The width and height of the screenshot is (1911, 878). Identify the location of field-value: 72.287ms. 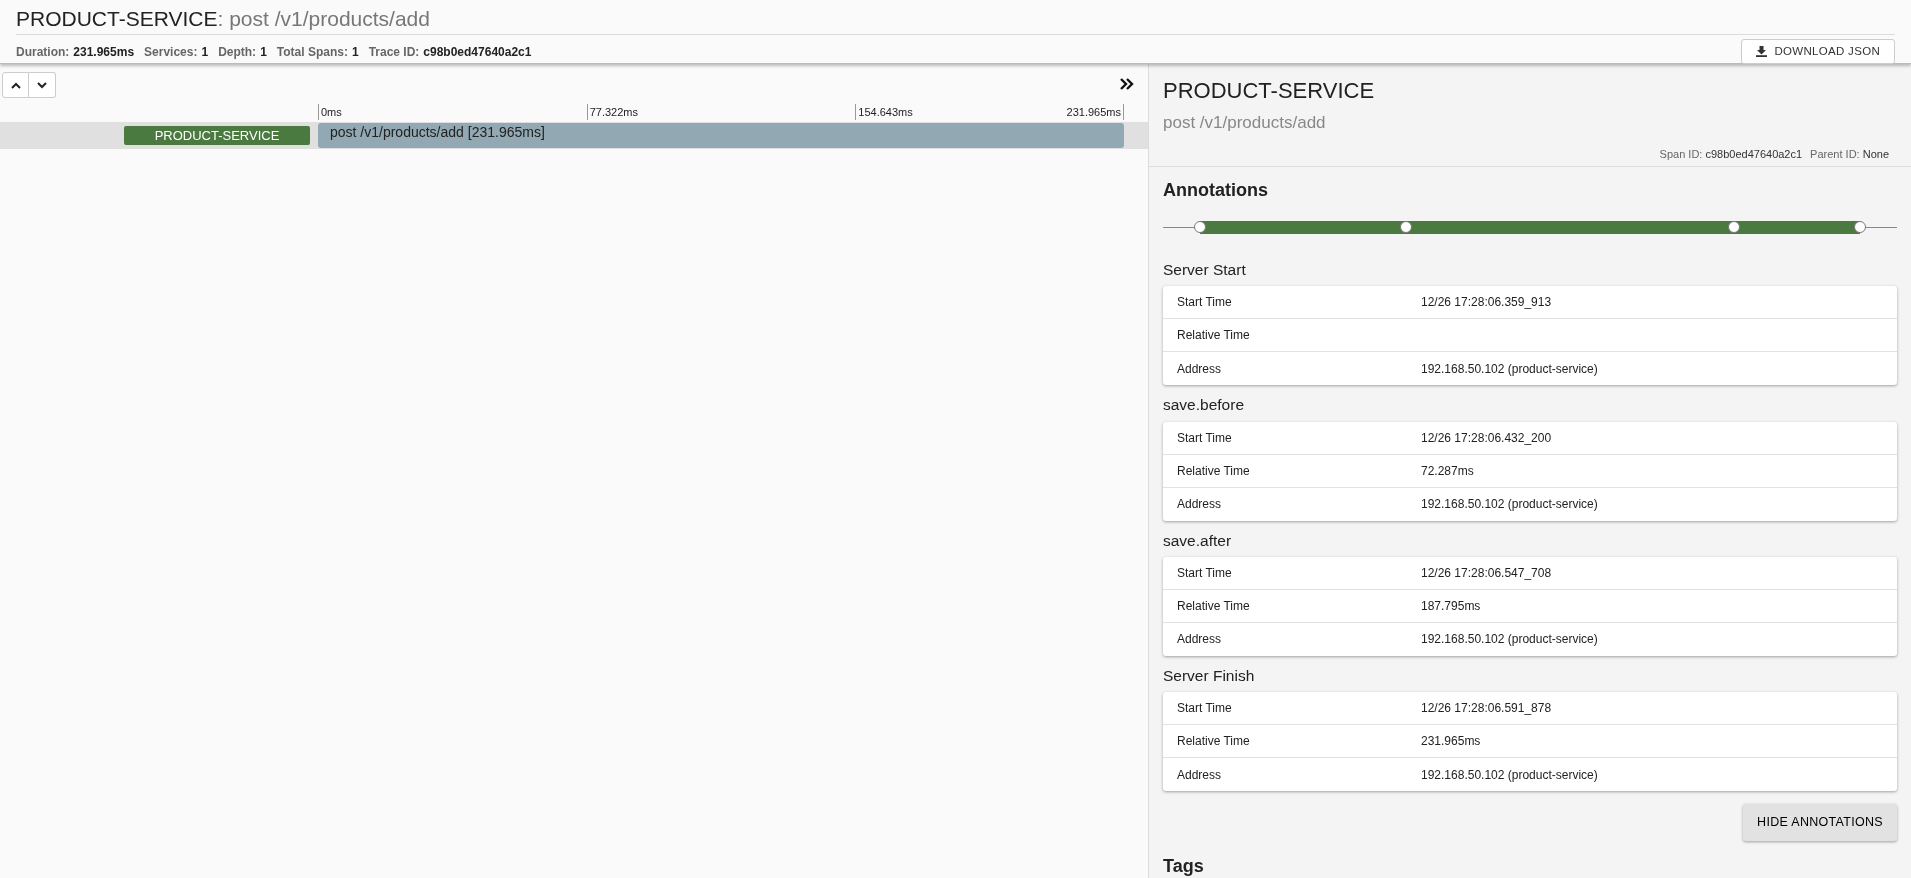
(1447, 471).